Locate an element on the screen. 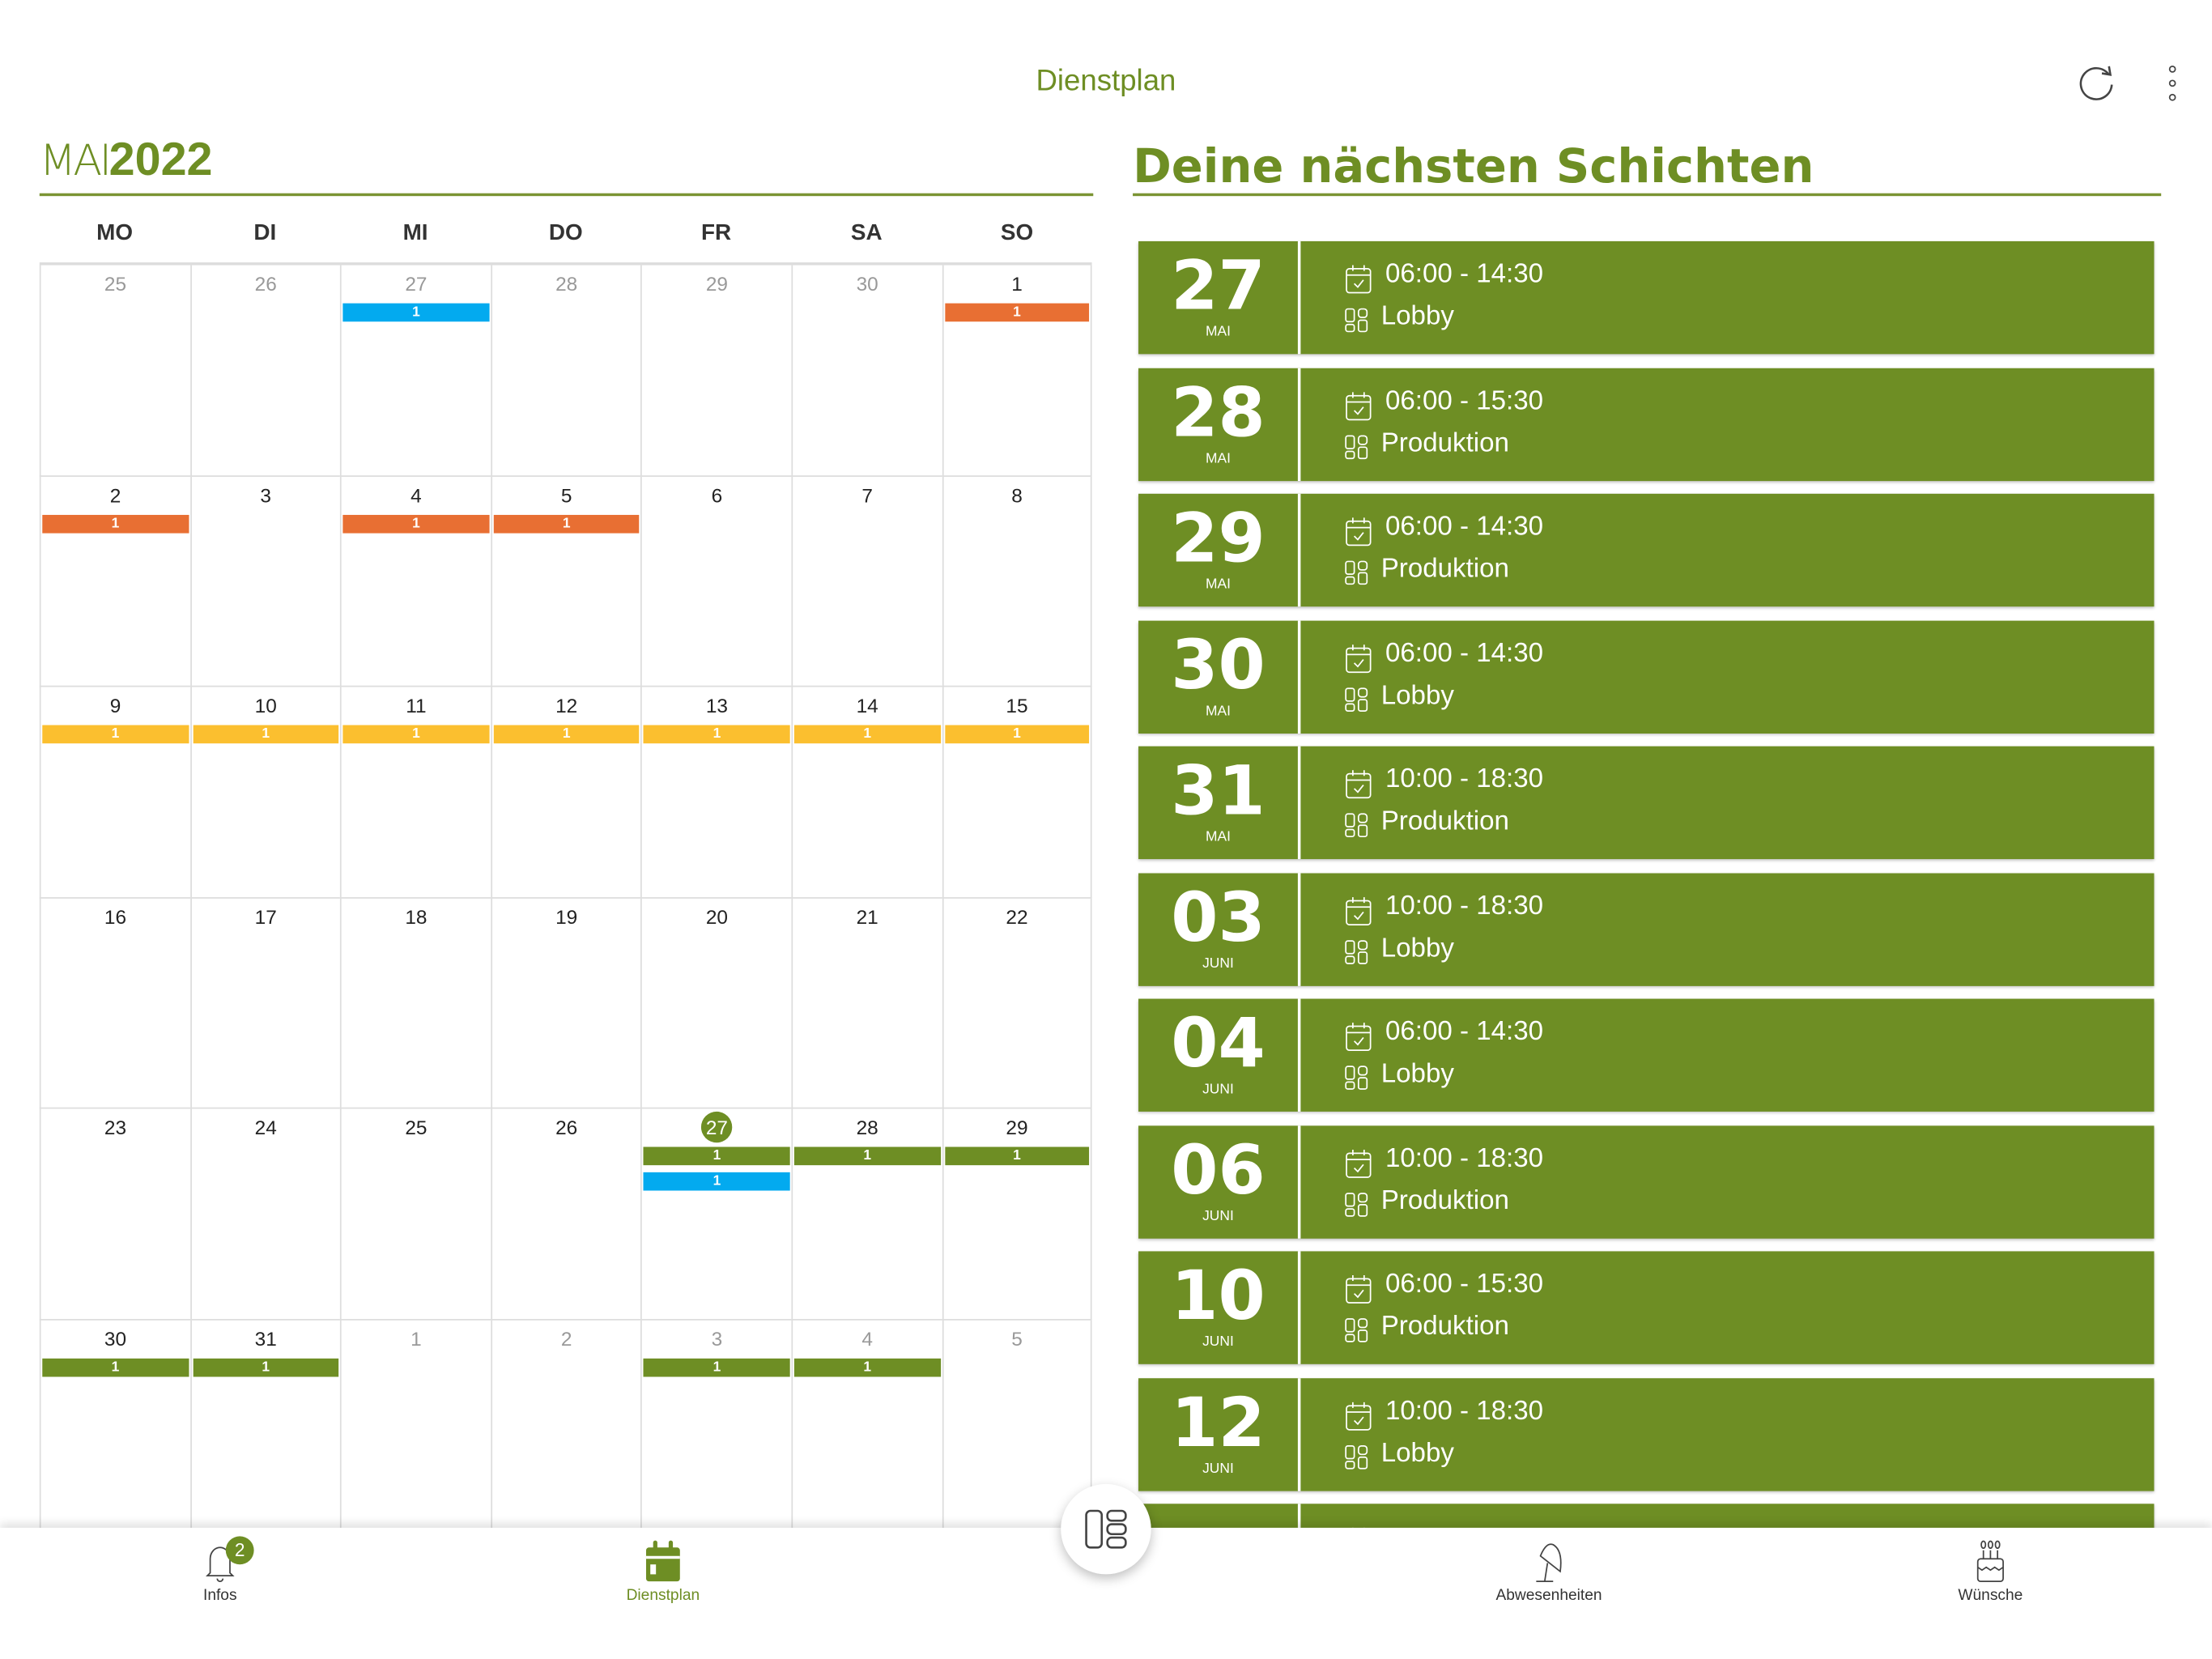 The width and height of the screenshot is (2212, 1659). shift-card: 29 MAI 06:00 - 14:30 Produktion is located at coordinates (1647, 550).